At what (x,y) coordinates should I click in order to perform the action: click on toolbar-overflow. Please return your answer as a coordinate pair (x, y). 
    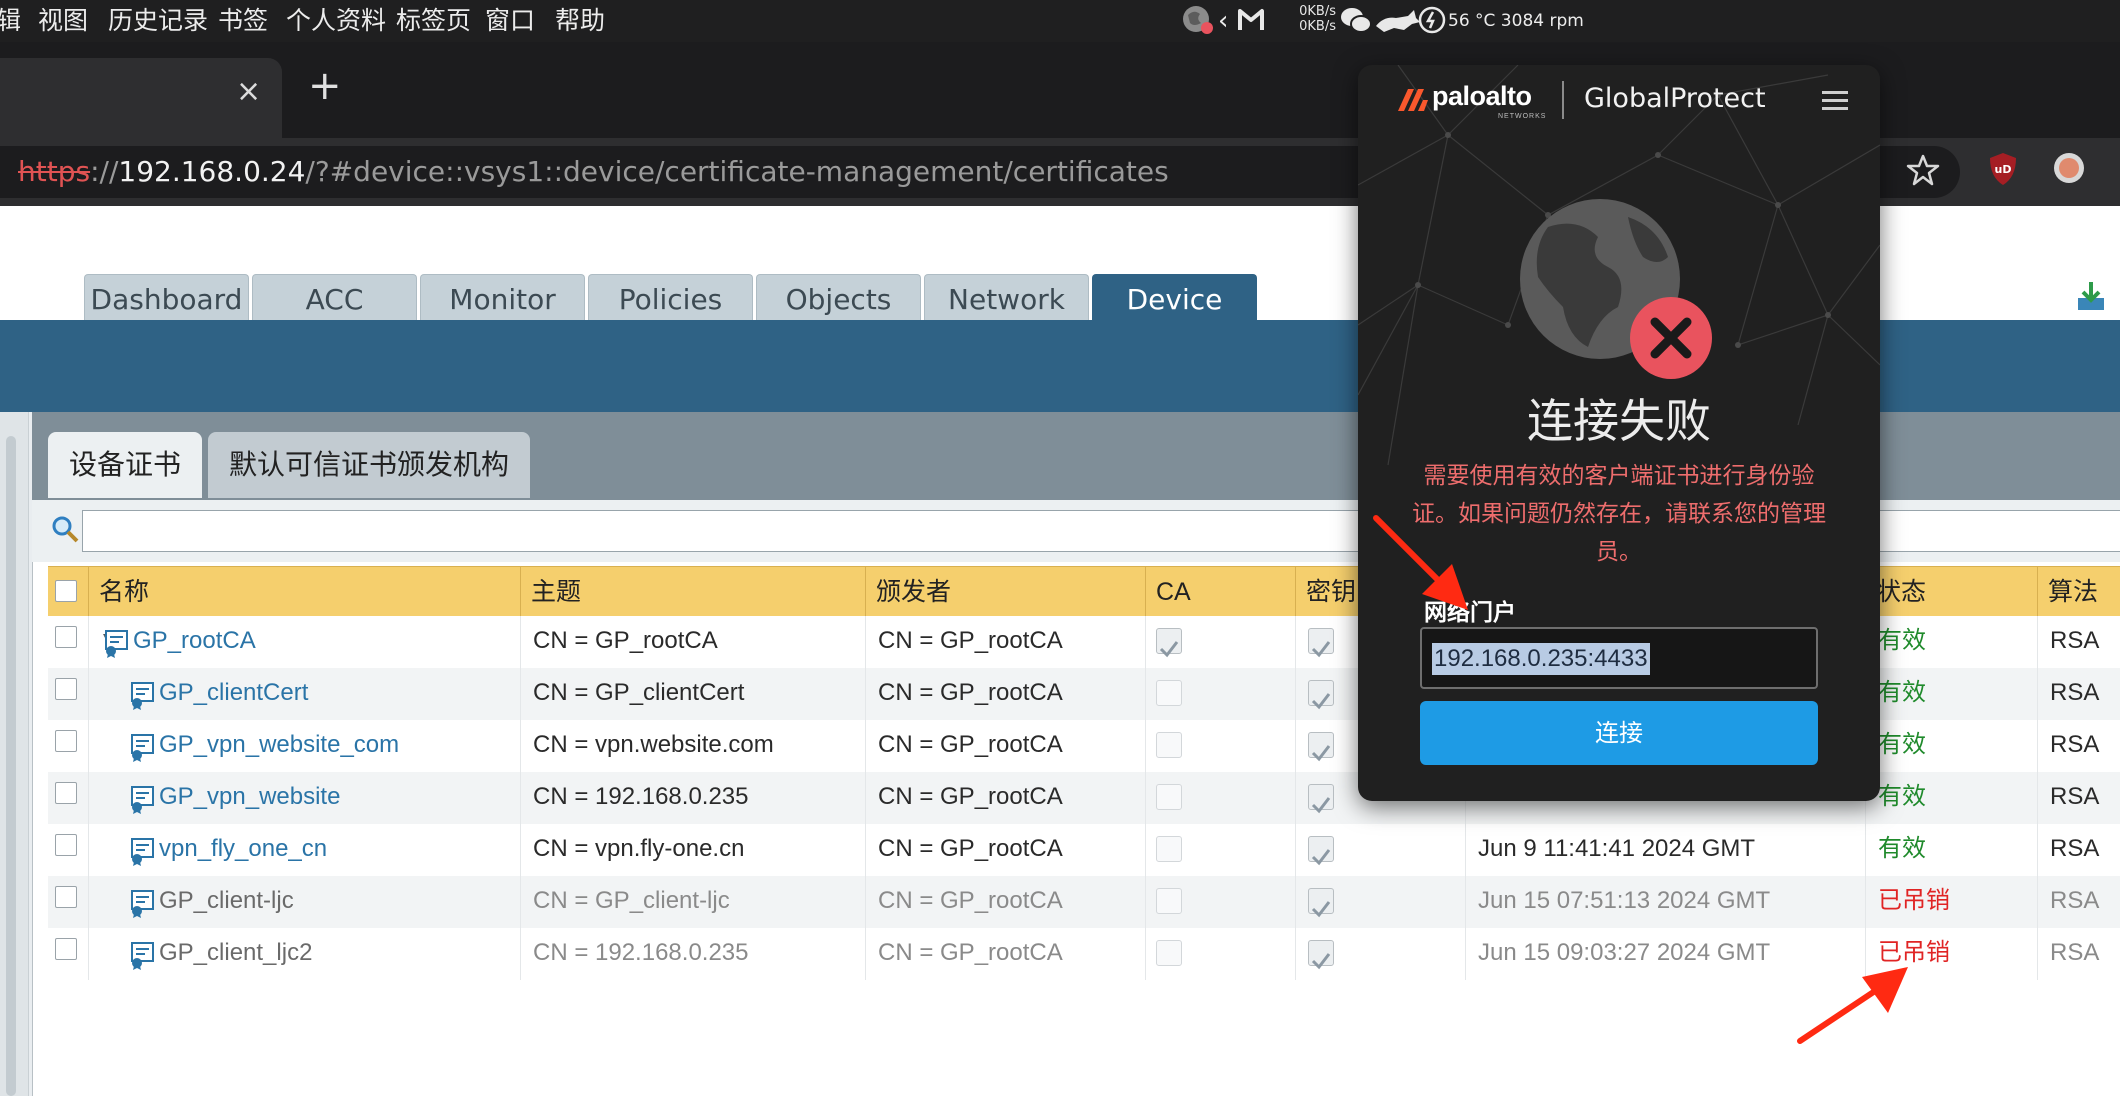
    Looking at the image, I should click on (2098, 172).